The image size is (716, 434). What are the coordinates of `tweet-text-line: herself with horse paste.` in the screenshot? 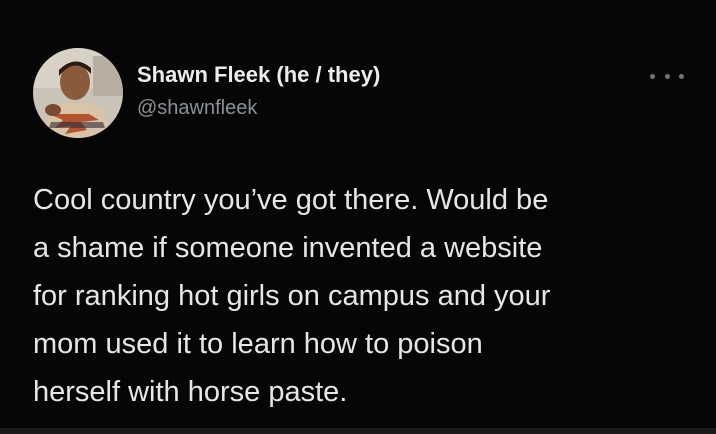 It's located at (190, 392).